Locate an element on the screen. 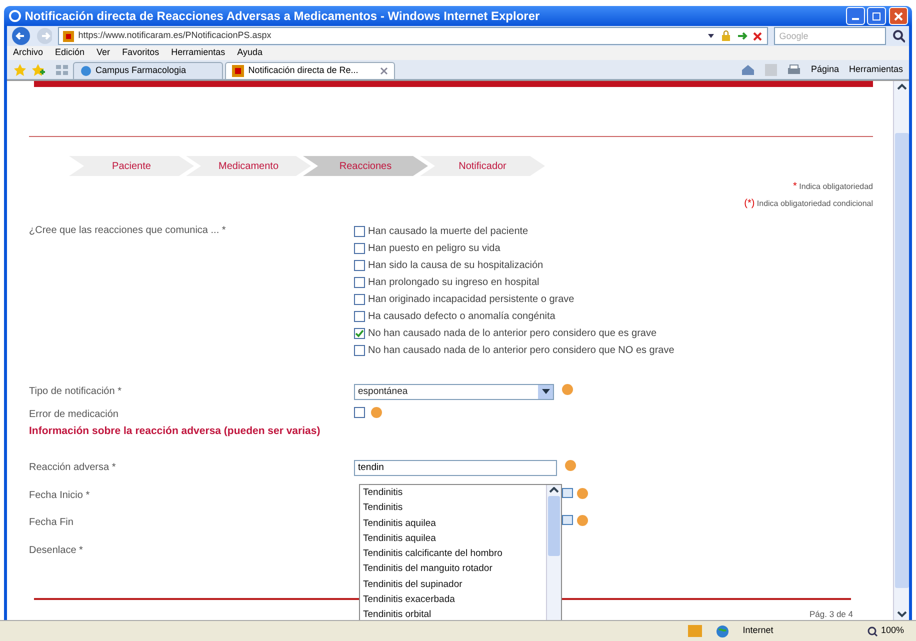 The height and width of the screenshot is (641, 916). wizard-step: Paciente is located at coordinates (131, 166).